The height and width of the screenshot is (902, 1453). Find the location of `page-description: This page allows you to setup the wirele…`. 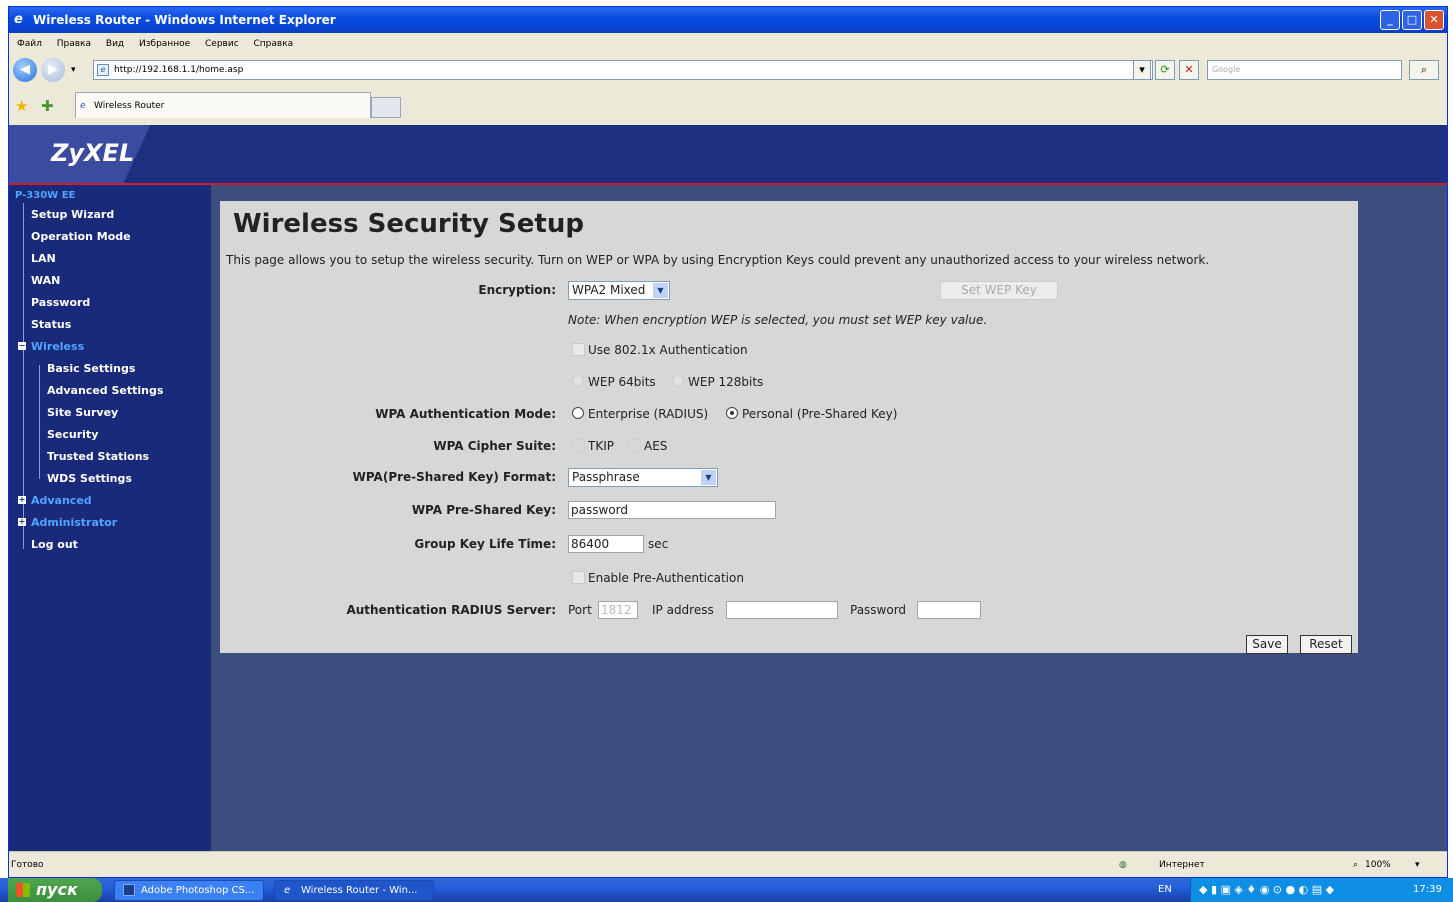

page-description: This page allows you to setup the wirele… is located at coordinates (718, 260).